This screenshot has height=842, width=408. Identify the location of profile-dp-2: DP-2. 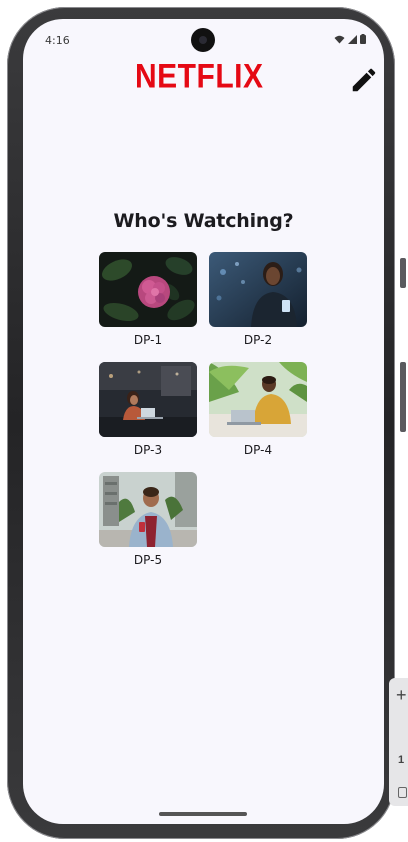
(258, 299).